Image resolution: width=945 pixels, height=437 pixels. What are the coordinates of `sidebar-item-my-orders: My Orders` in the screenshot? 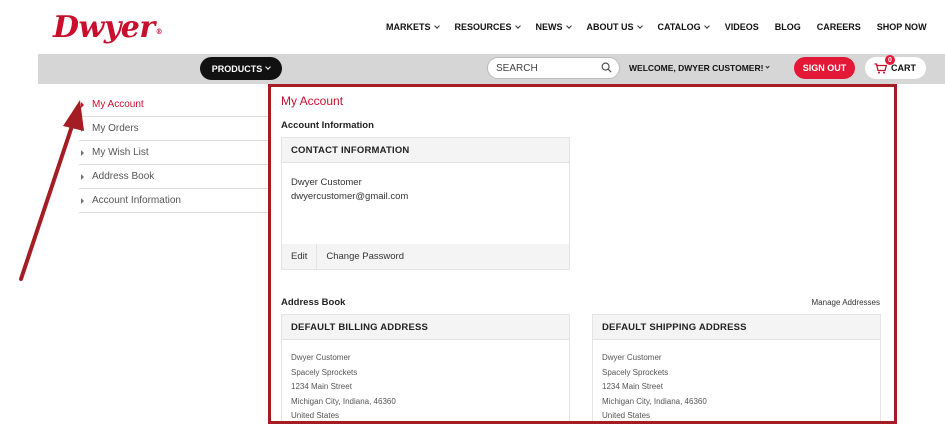 It's located at (174, 129).